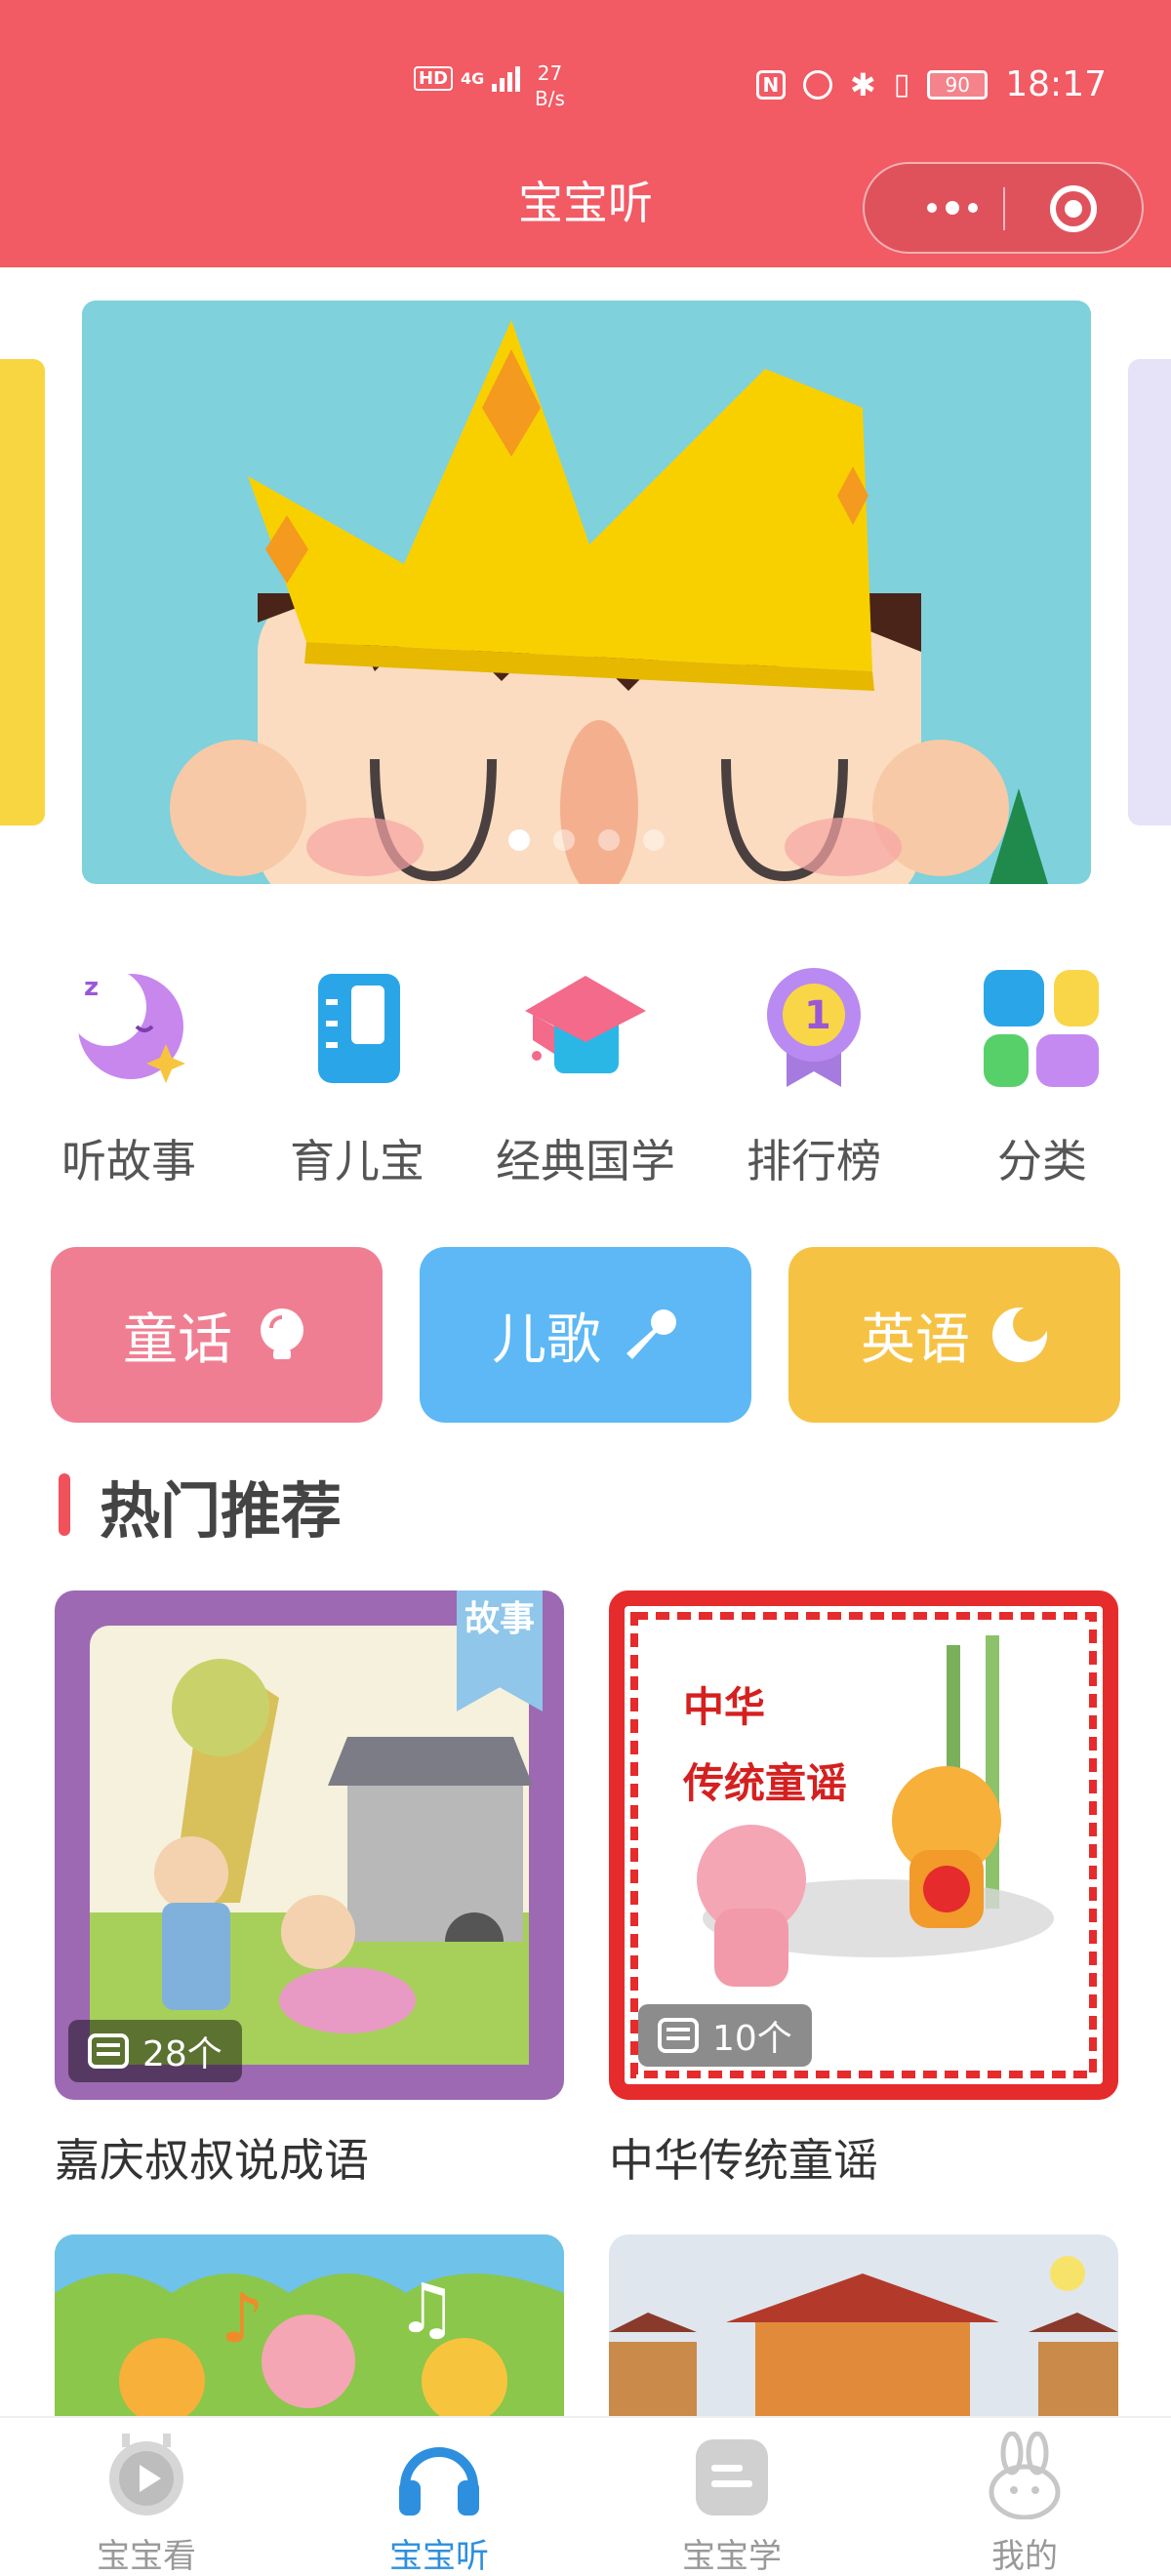 The image size is (1171, 2576). Describe the element at coordinates (817, 1015) in the screenshot. I see `svg-text: 1` at that location.